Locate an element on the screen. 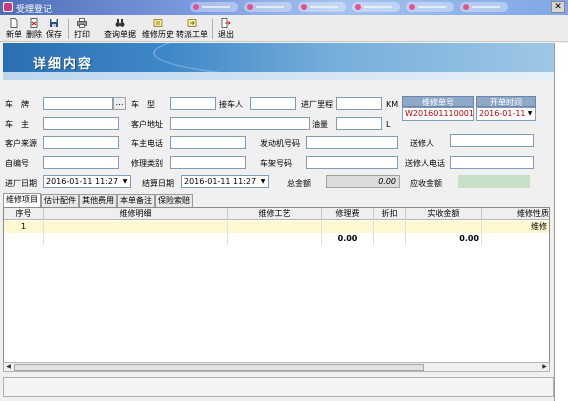  settle-date-picker: 2016-01-11 11:27 ▼ is located at coordinates (225, 181).